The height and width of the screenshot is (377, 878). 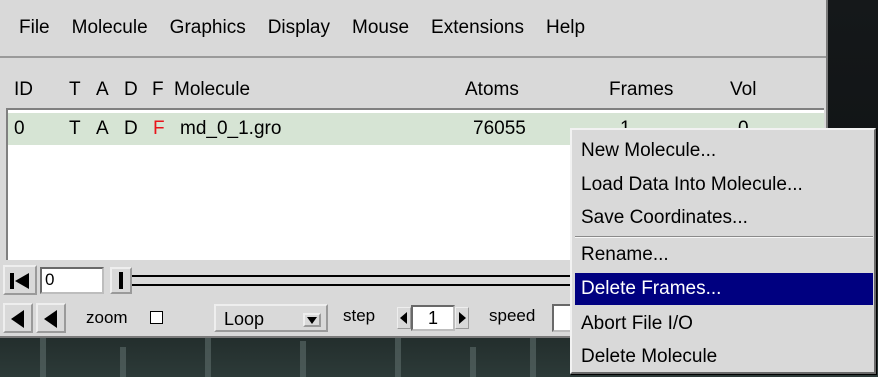 What do you see at coordinates (462, 318) in the screenshot?
I see `step-increment-button` at bounding box center [462, 318].